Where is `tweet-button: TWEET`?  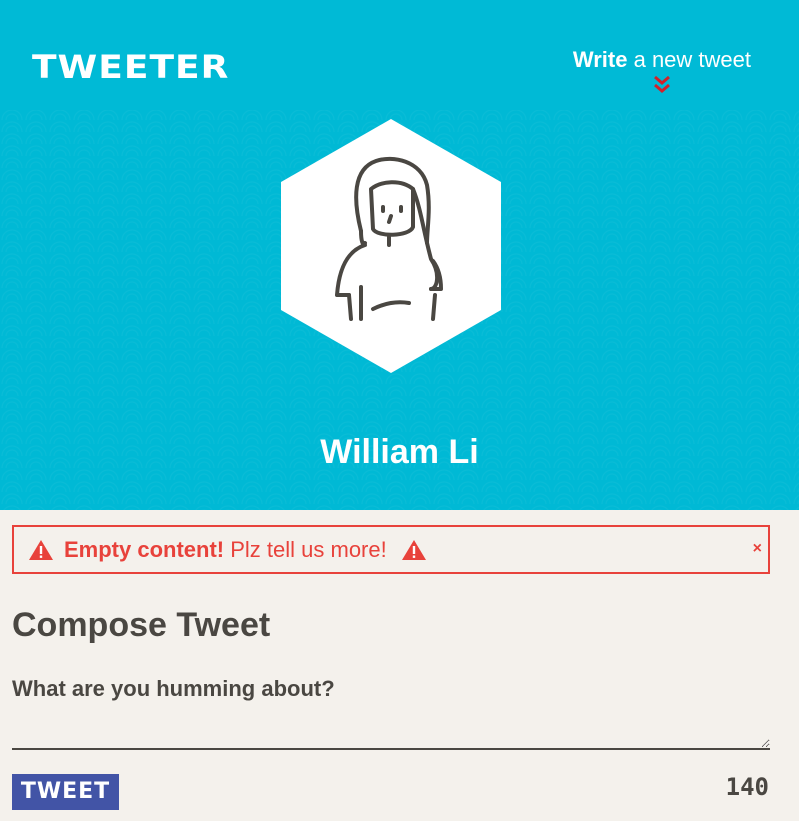 tweet-button: TWEET is located at coordinates (65, 792).